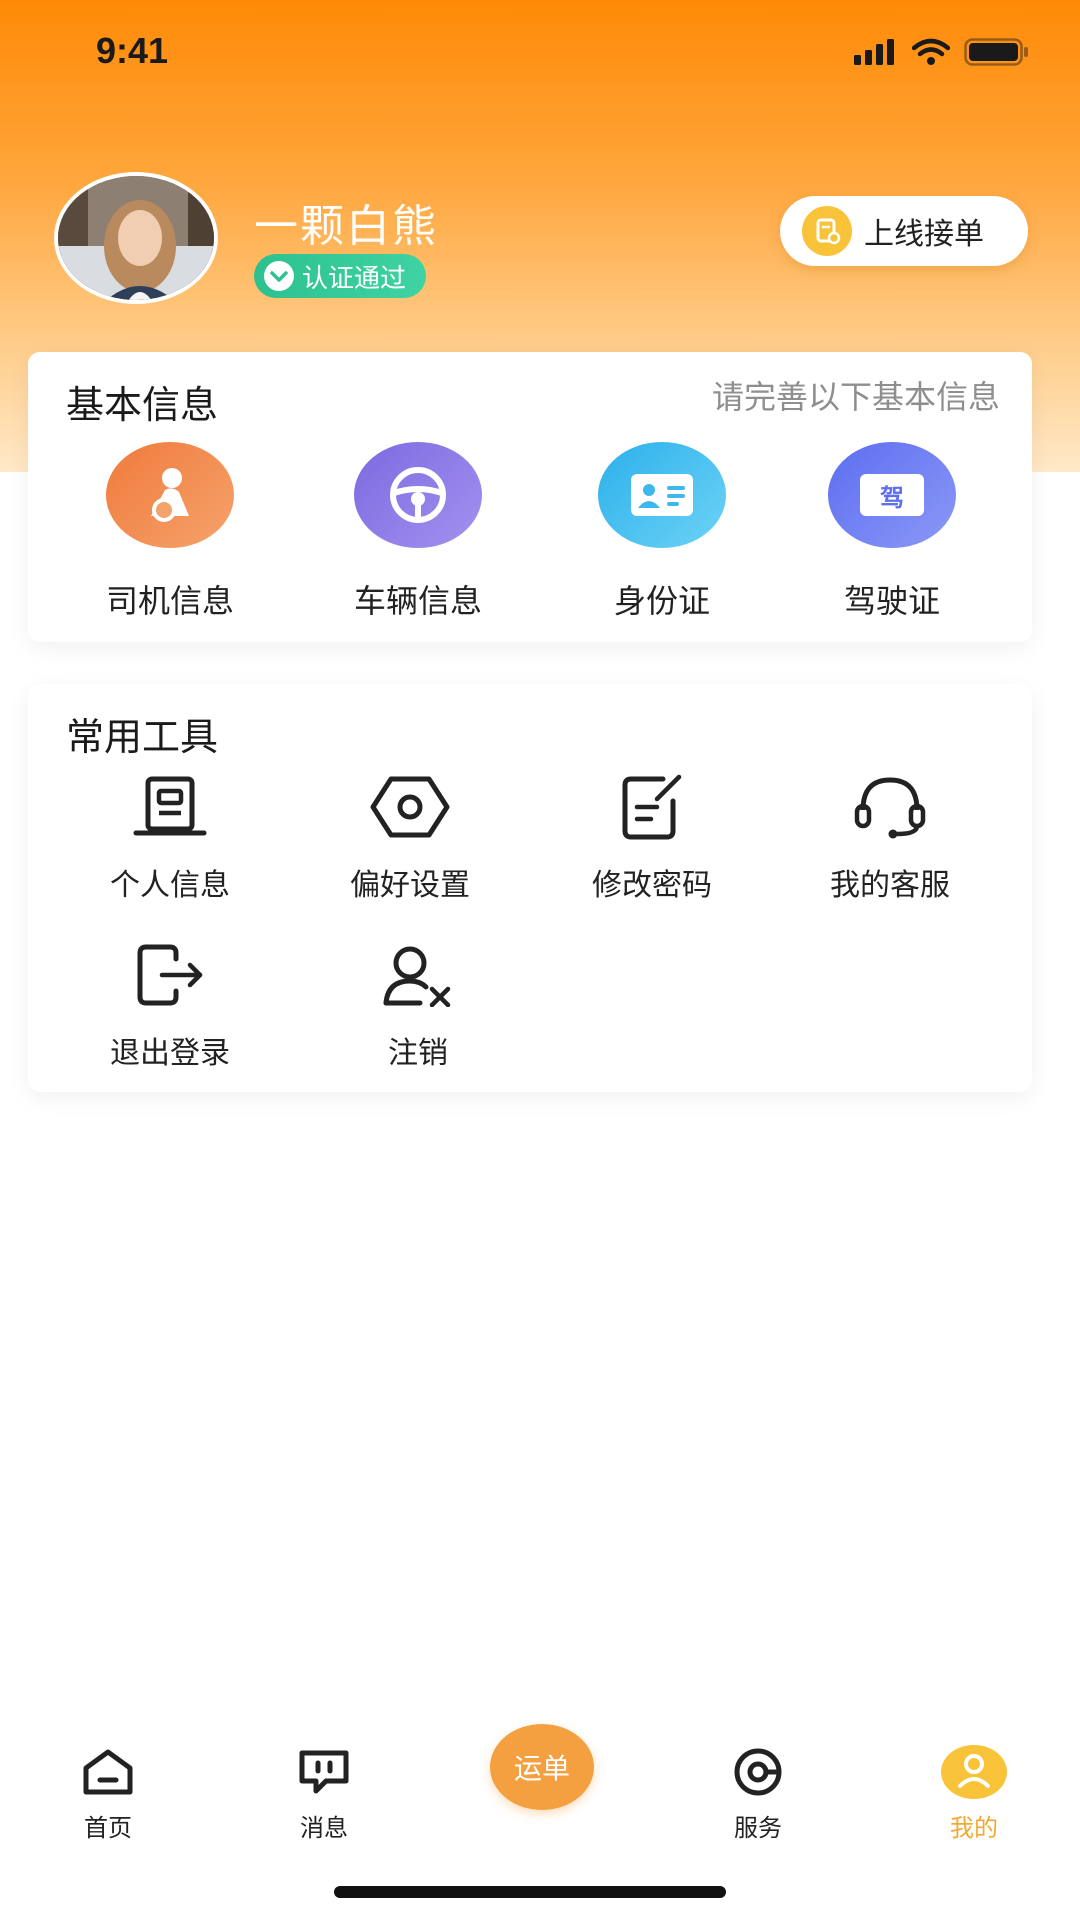 Image resolution: width=1080 pixels, height=1920 pixels. I want to click on tab-label: 首页, so click(108, 1828).